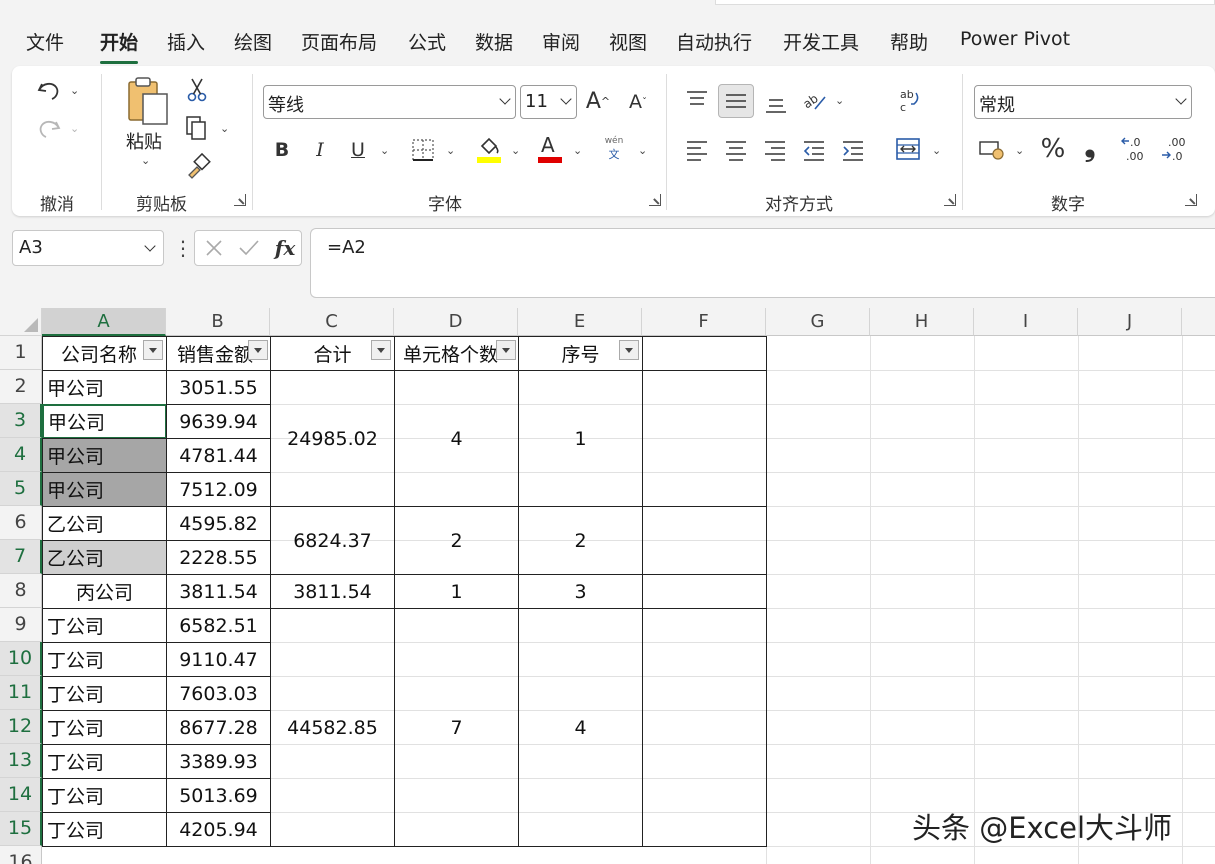  What do you see at coordinates (21, 727) in the screenshot?
I see `row-header-12: 12` at bounding box center [21, 727].